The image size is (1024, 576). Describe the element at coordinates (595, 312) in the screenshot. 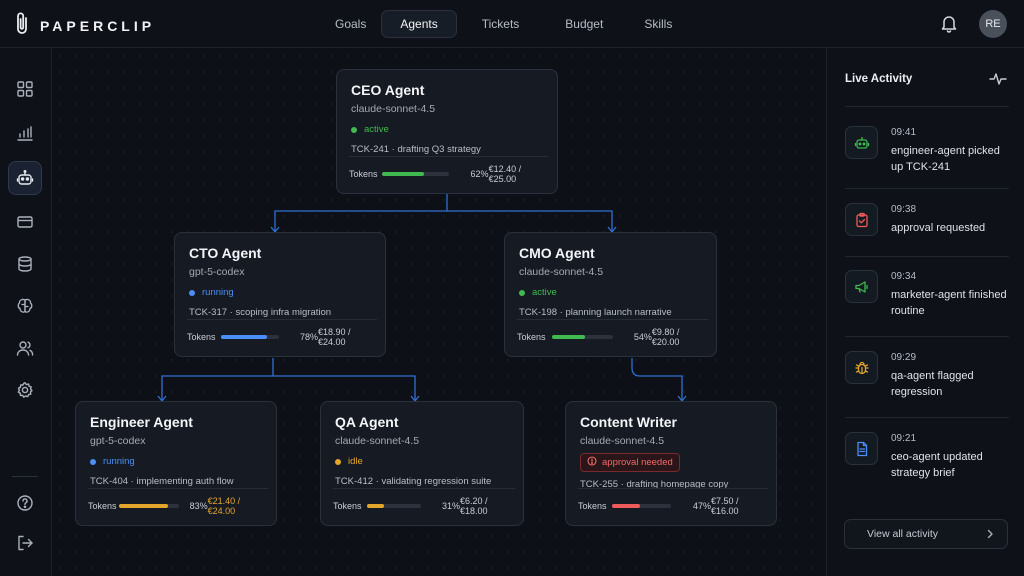

I see `current-task: TCK-198 · planning launch narrative` at that location.